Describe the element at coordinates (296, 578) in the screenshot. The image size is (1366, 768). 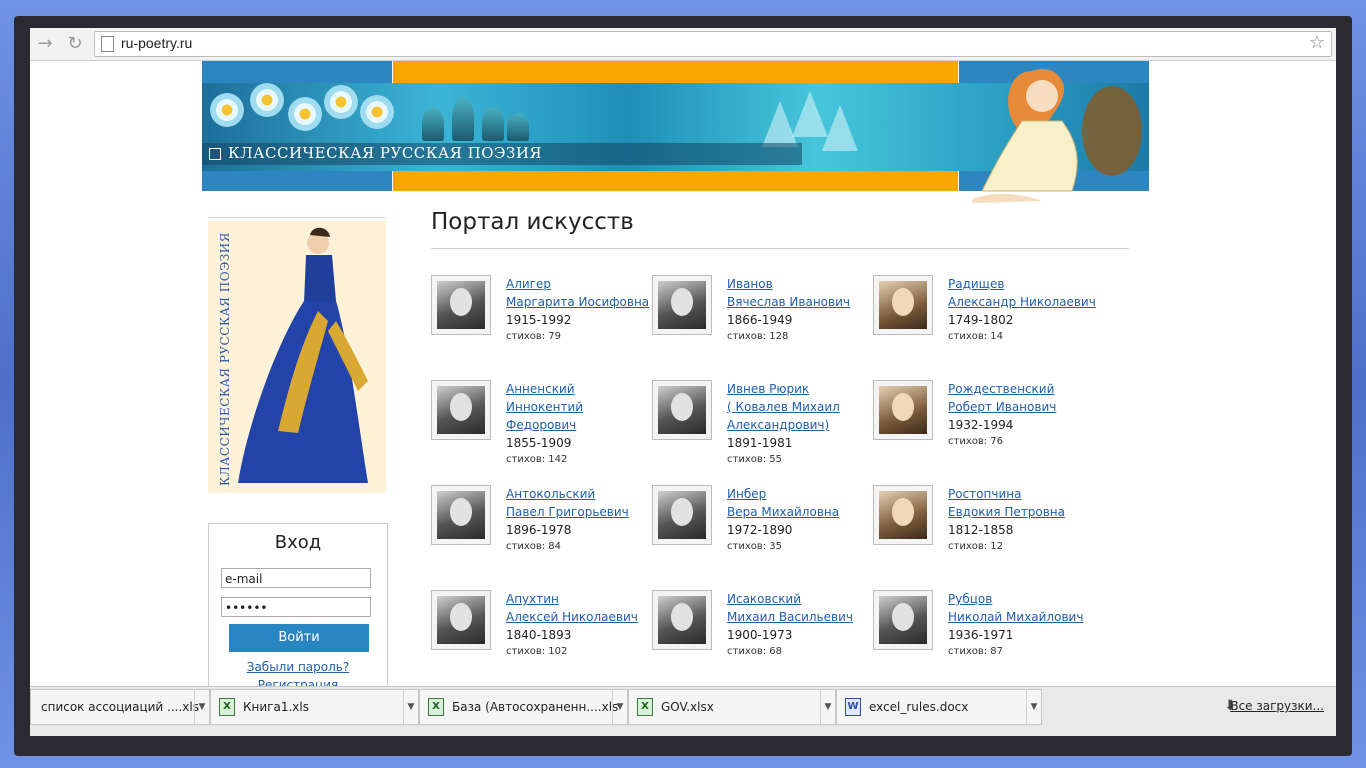
I see `email-input: e-mail` at that location.